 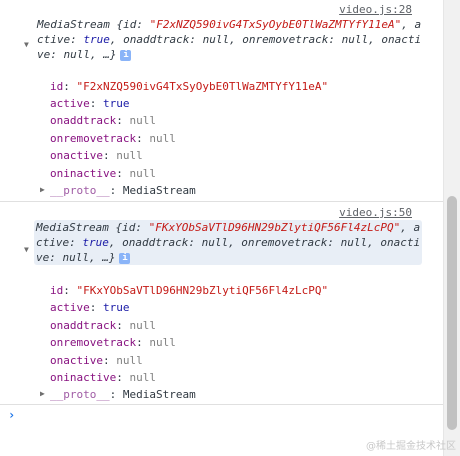 I want to click on watermark: @稀土掘金技术社区, so click(x=411, y=446).